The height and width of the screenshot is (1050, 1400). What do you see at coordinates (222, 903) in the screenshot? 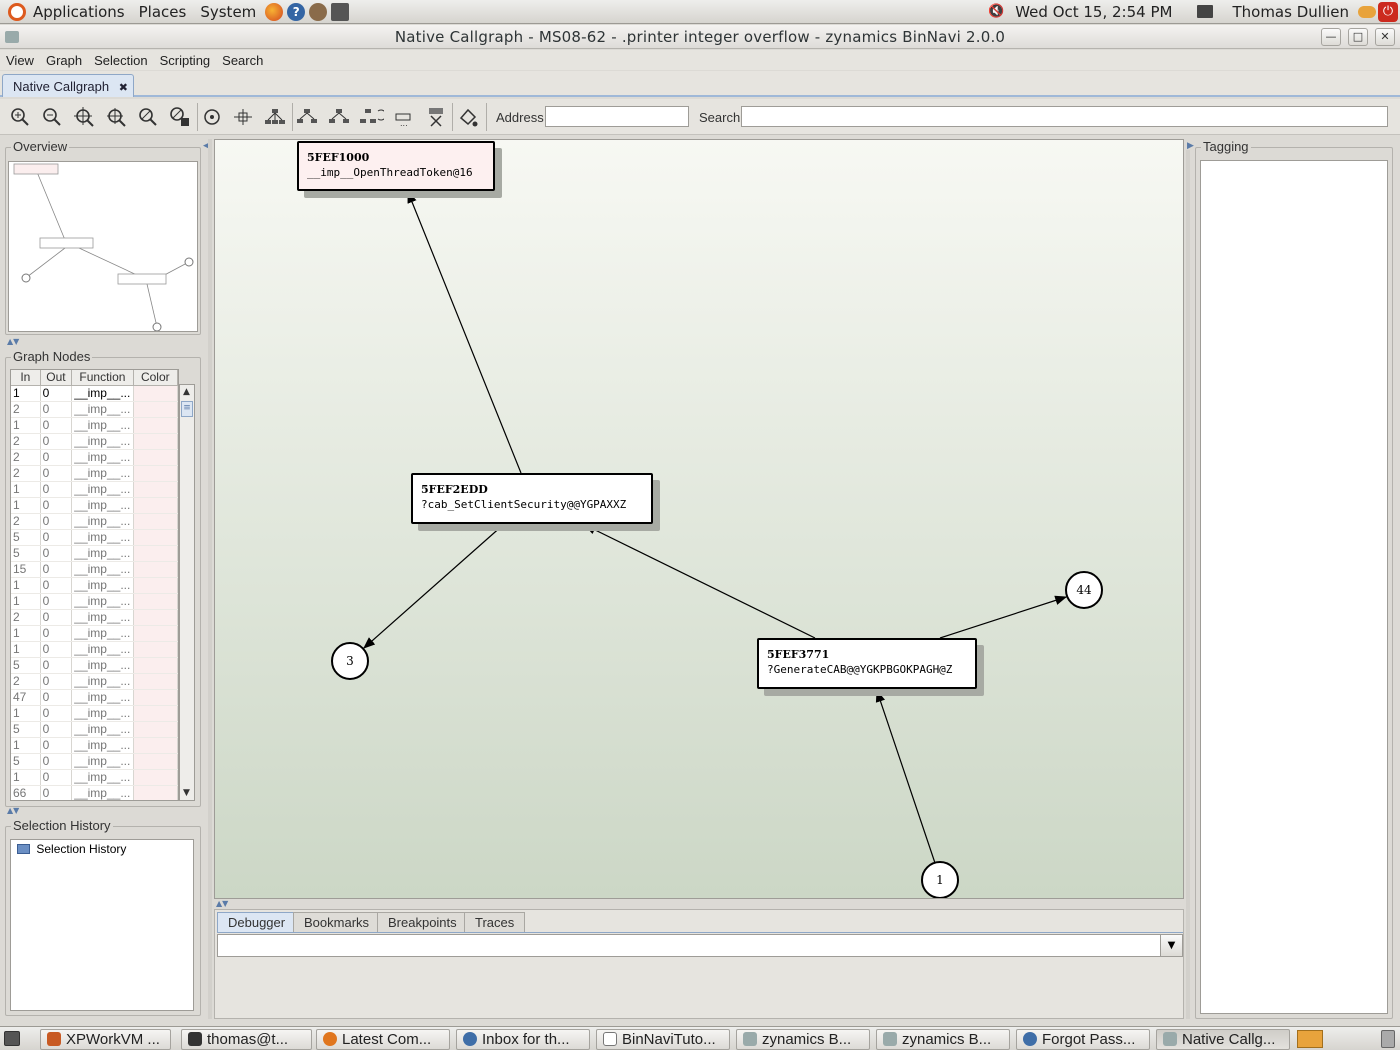
I see `graph-splitter-icon: ▲▼` at bounding box center [222, 903].